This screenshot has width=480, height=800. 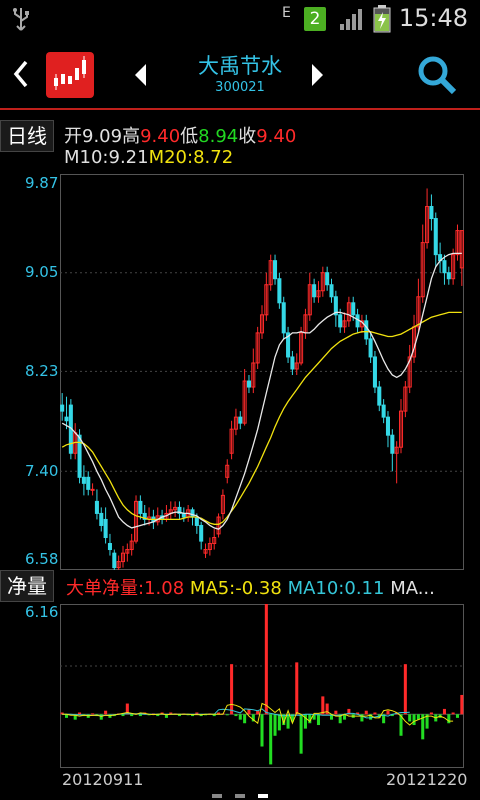 I want to click on search-icon, so click(x=438, y=76).